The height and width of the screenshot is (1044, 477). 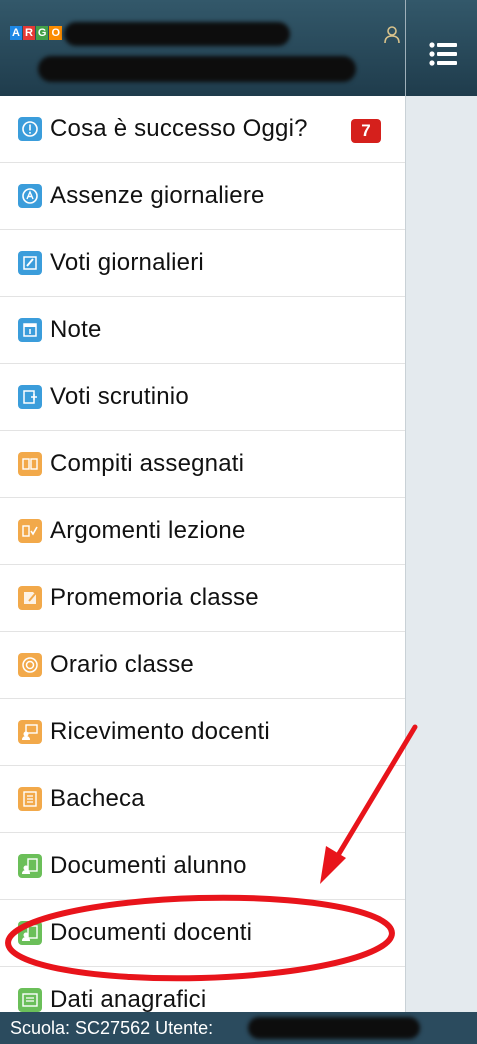 What do you see at coordinates (157, 195) in the screenshot?
I see `menu-item-label: Assenze giornaliere` at bounding box center [157, 195].